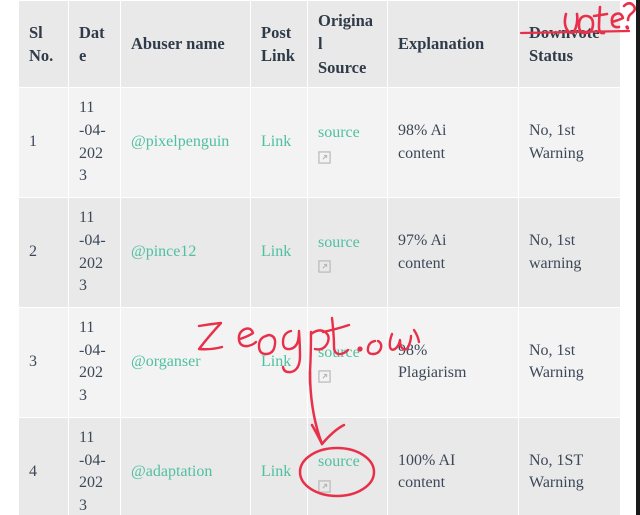 This screenshot has width=640, height=515. I want to click on cell-abuser-name: @pince12, so click(185, 253).